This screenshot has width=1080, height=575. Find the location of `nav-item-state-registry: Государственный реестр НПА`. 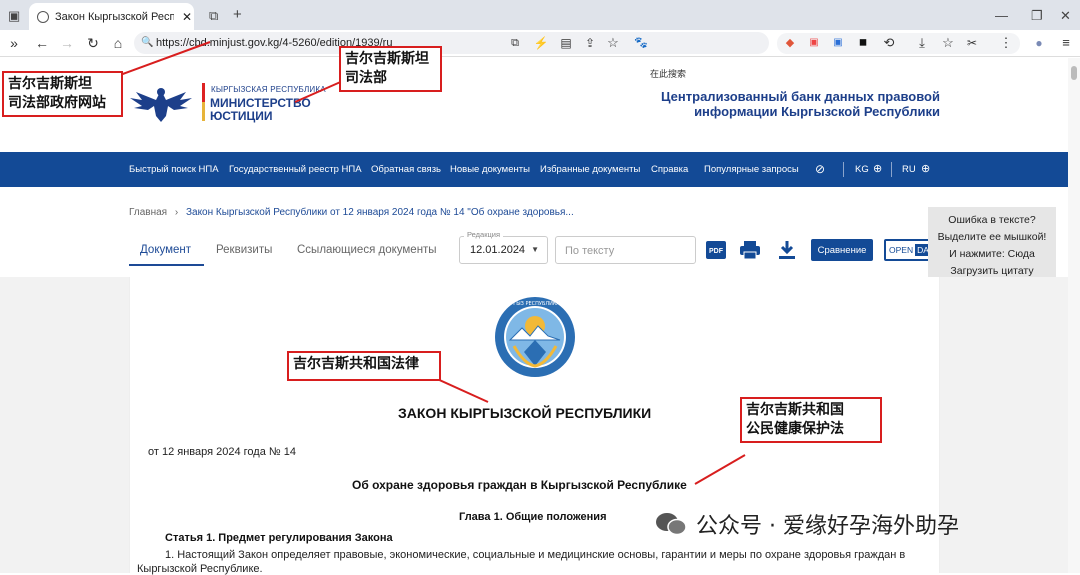

nav-item-state-registry: Государственный реестр НПА is located at coordinates (295, 169).